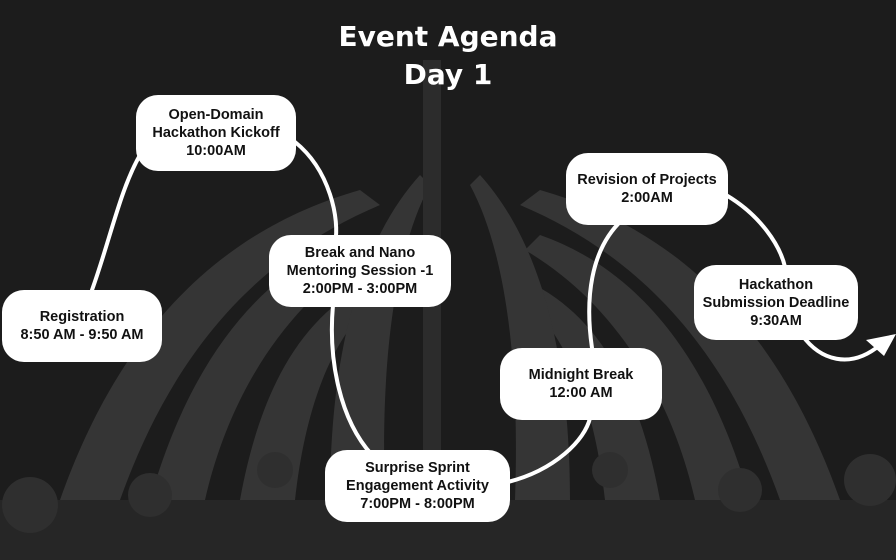  Describe the element at coordinates (647, 198) in the screenshot. I see `agenda-item-time: 2:00AM` at that location.